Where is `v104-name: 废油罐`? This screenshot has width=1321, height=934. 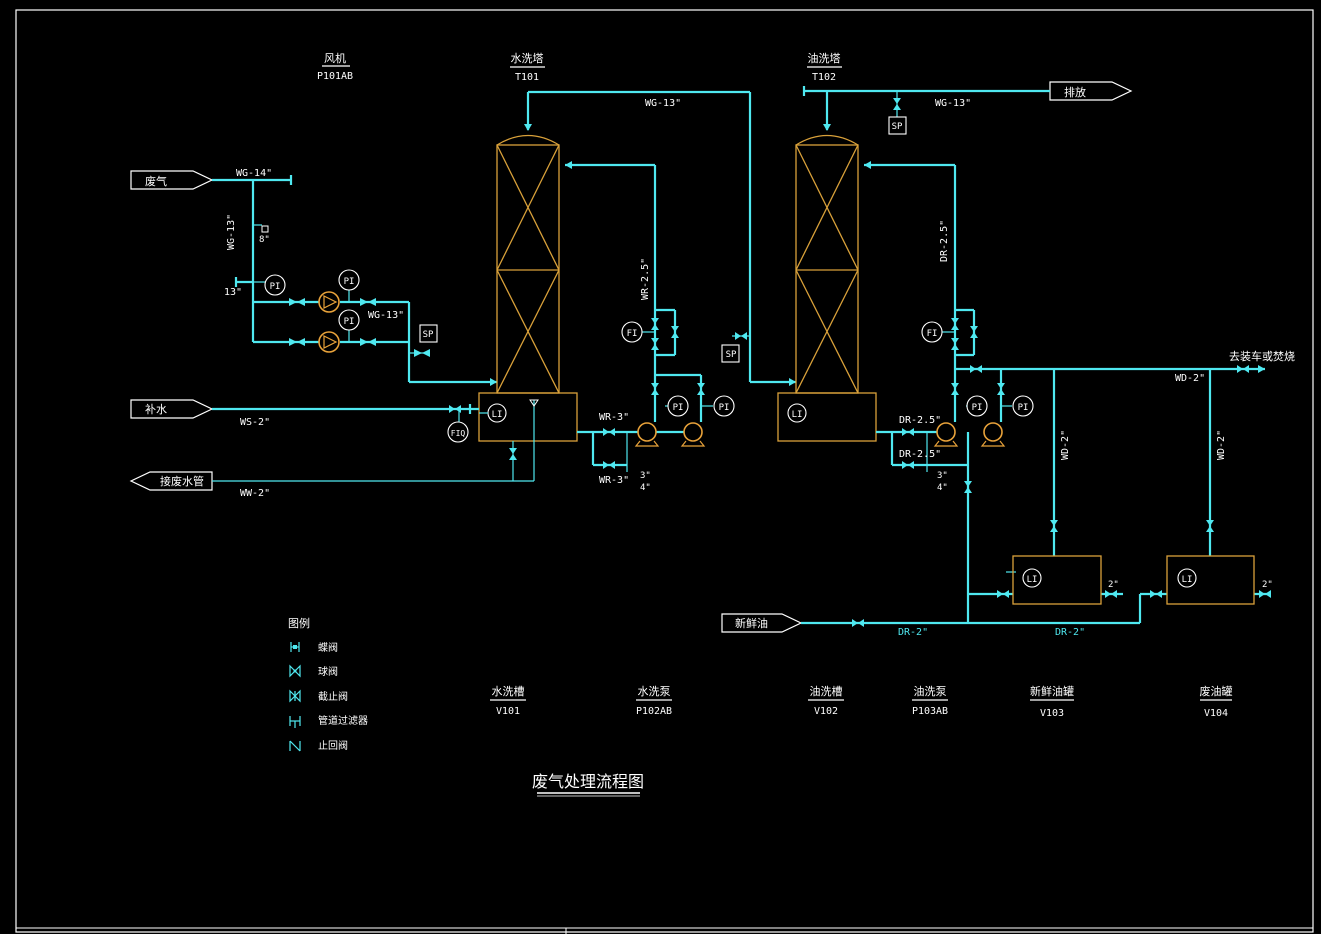 v104-name: 废油罐 is located at coordinates (1216, 691).